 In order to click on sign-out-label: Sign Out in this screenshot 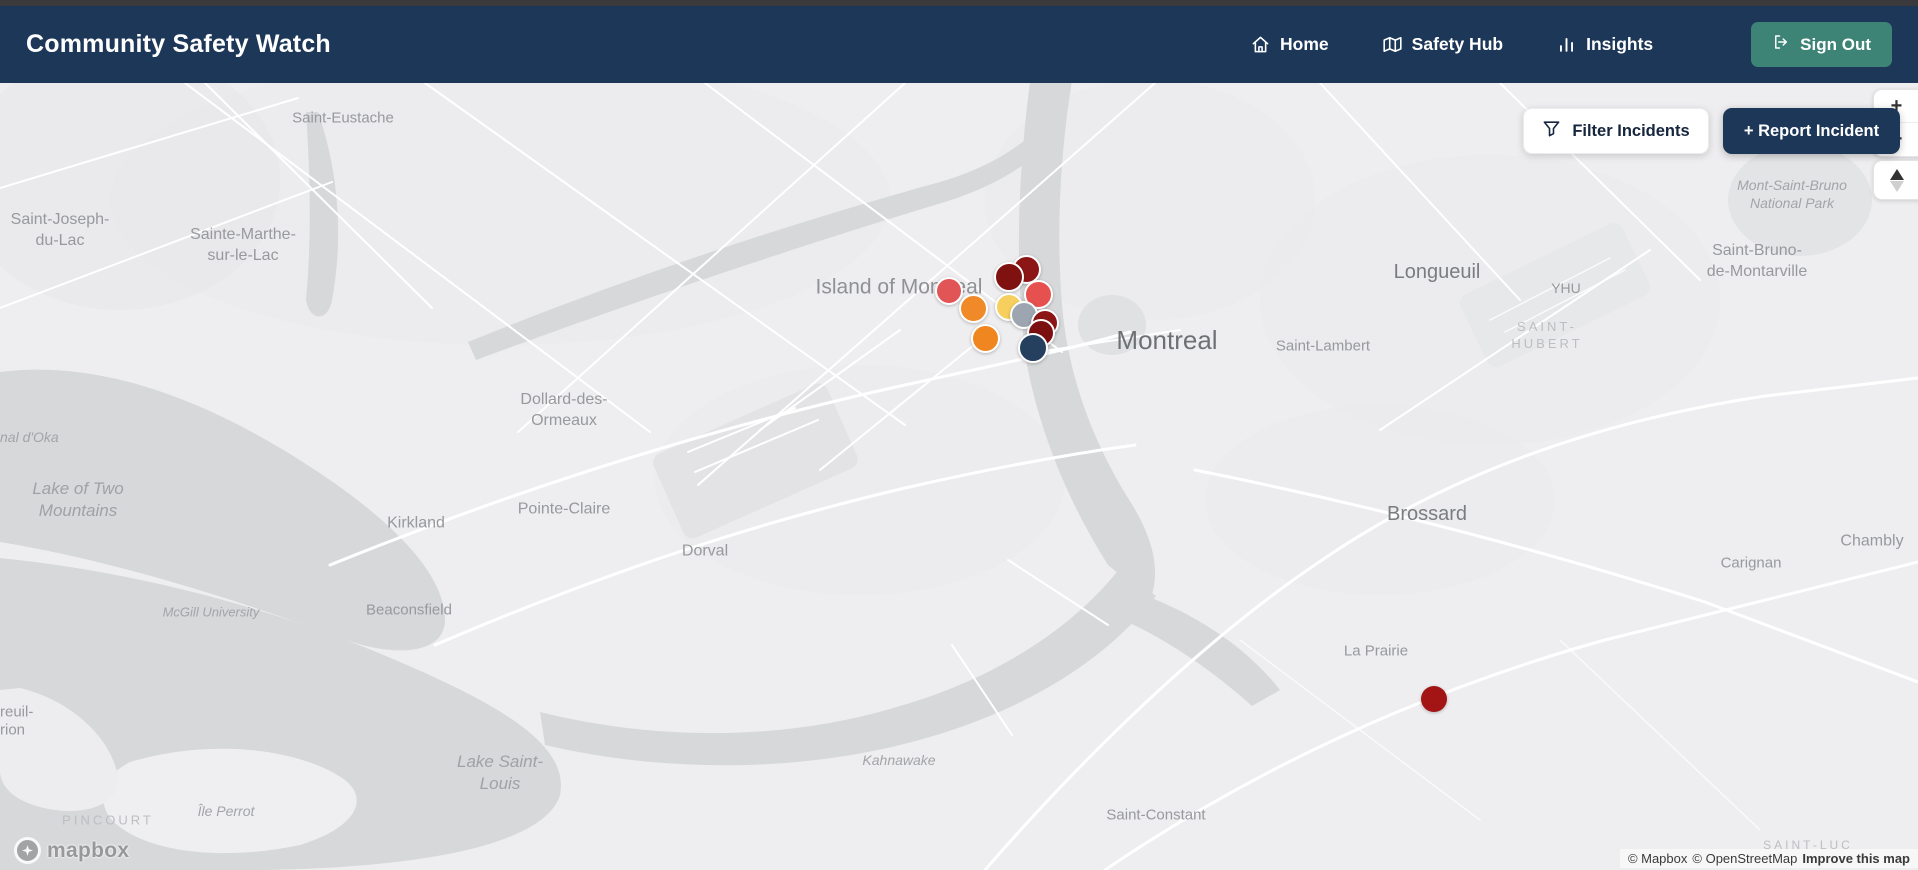, I will do `click(1835, 44)`.